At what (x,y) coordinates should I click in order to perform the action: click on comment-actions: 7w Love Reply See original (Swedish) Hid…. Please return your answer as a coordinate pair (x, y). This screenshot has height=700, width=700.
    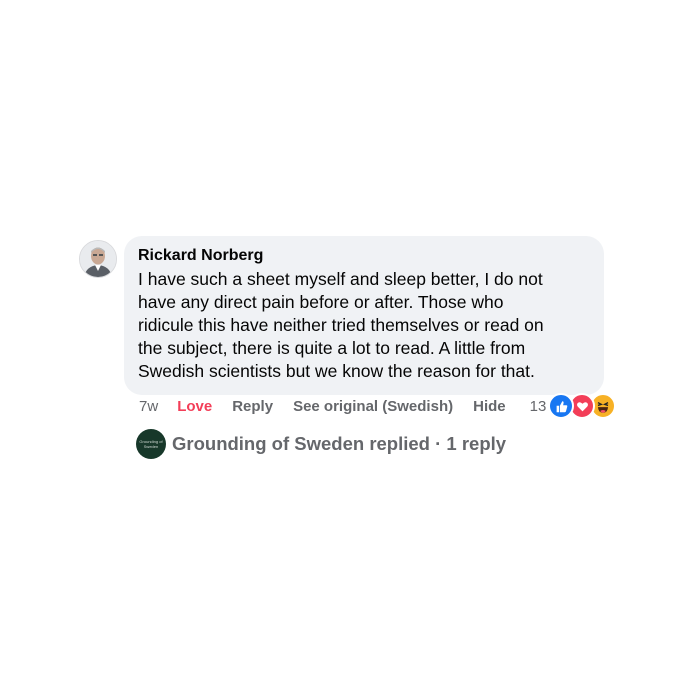
    Looking at the image, I should click on (378, 406).